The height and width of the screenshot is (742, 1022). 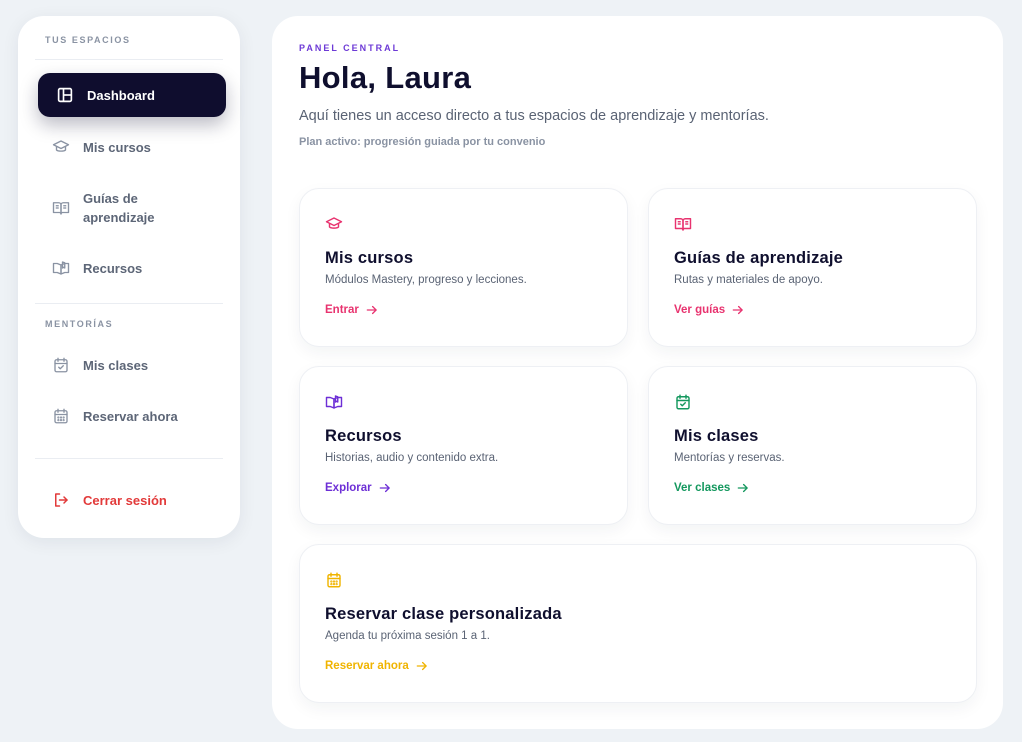 I want to click on sidebar-item-recursos: Recursos, so click(x=132, y=268).